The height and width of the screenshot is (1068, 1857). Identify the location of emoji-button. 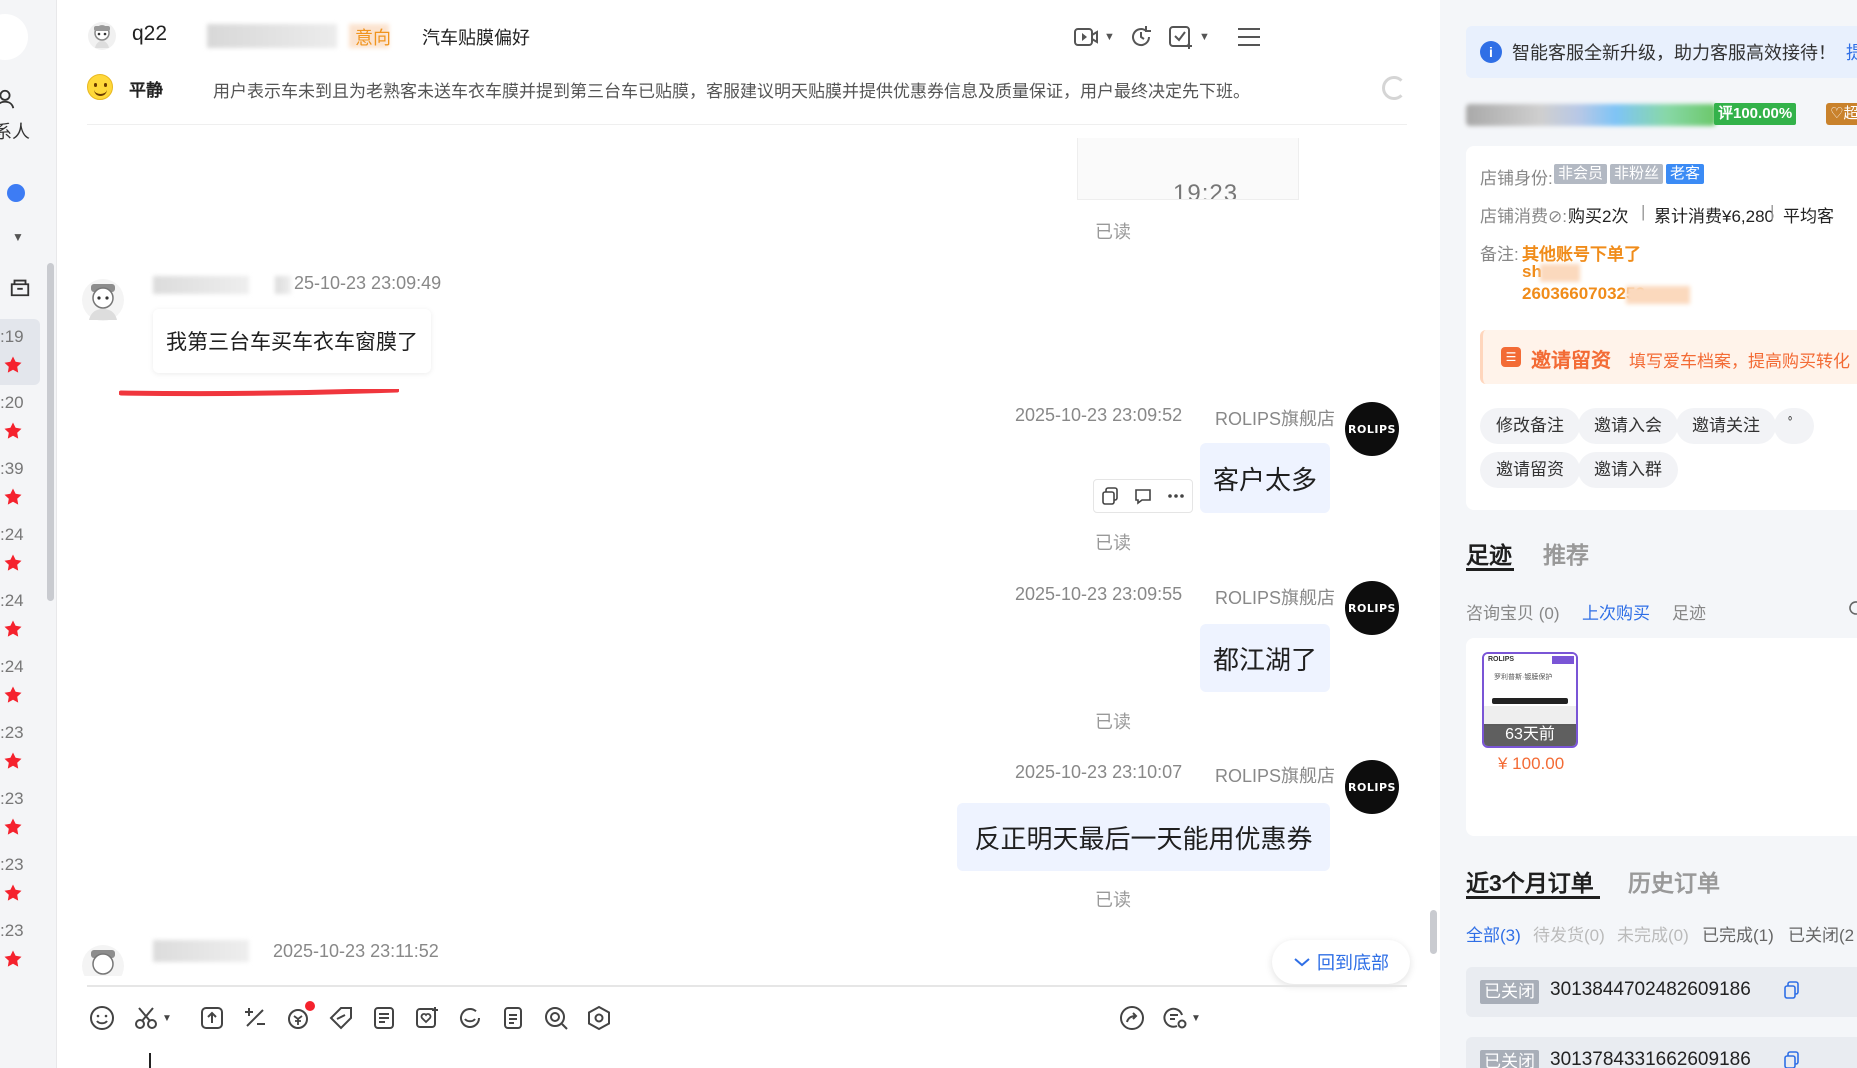
(105, 1018).